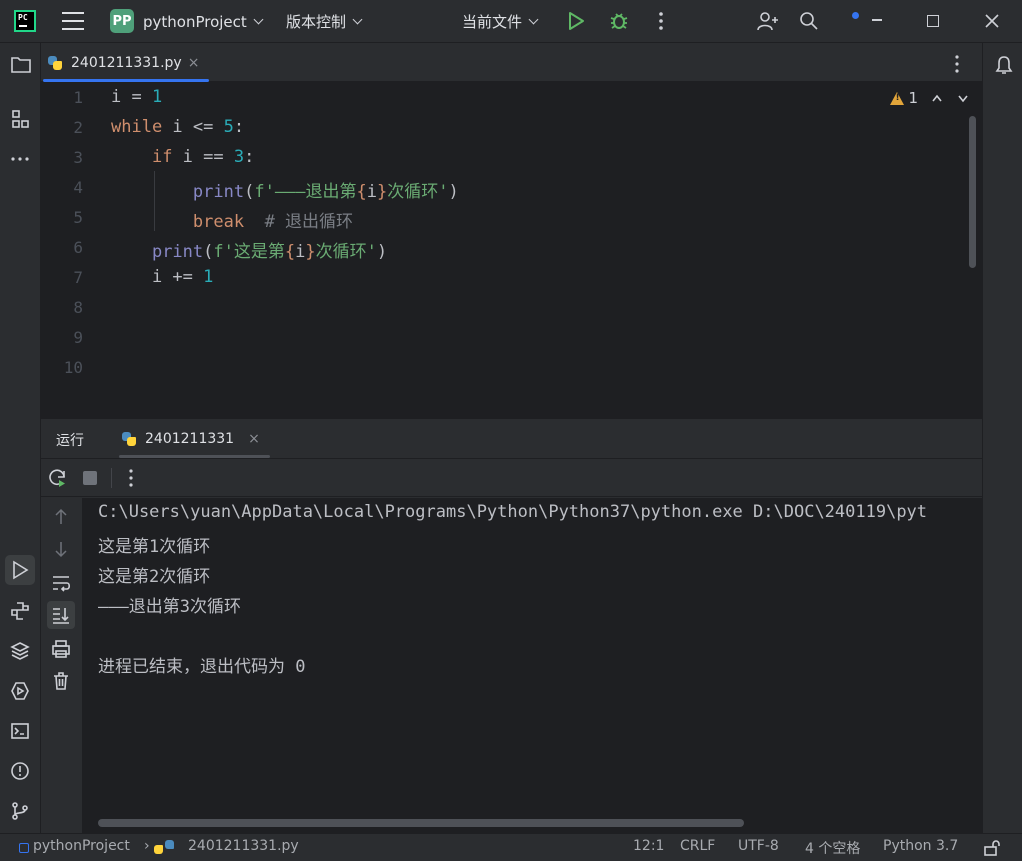 The height and width of the screenshot is (861, 1022). Describe the element at coordinates (511, 62) in the screenshot. I see `editor-tab-bar: 2401211331.py ×` at that location.